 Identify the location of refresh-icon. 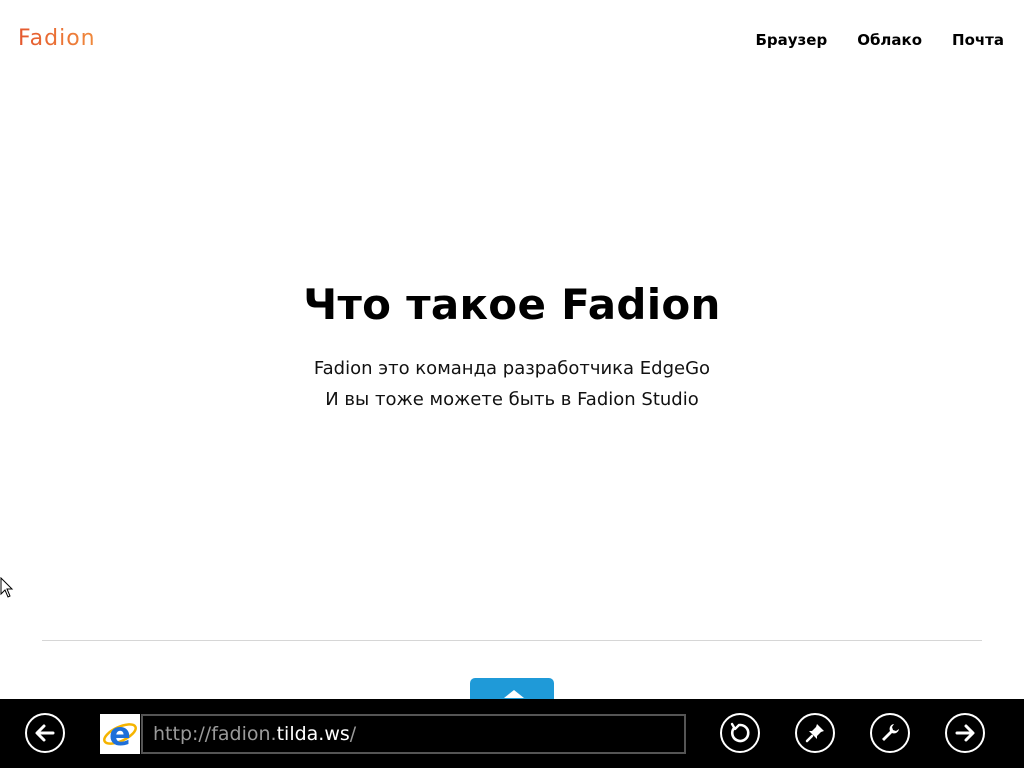
(740, 732).